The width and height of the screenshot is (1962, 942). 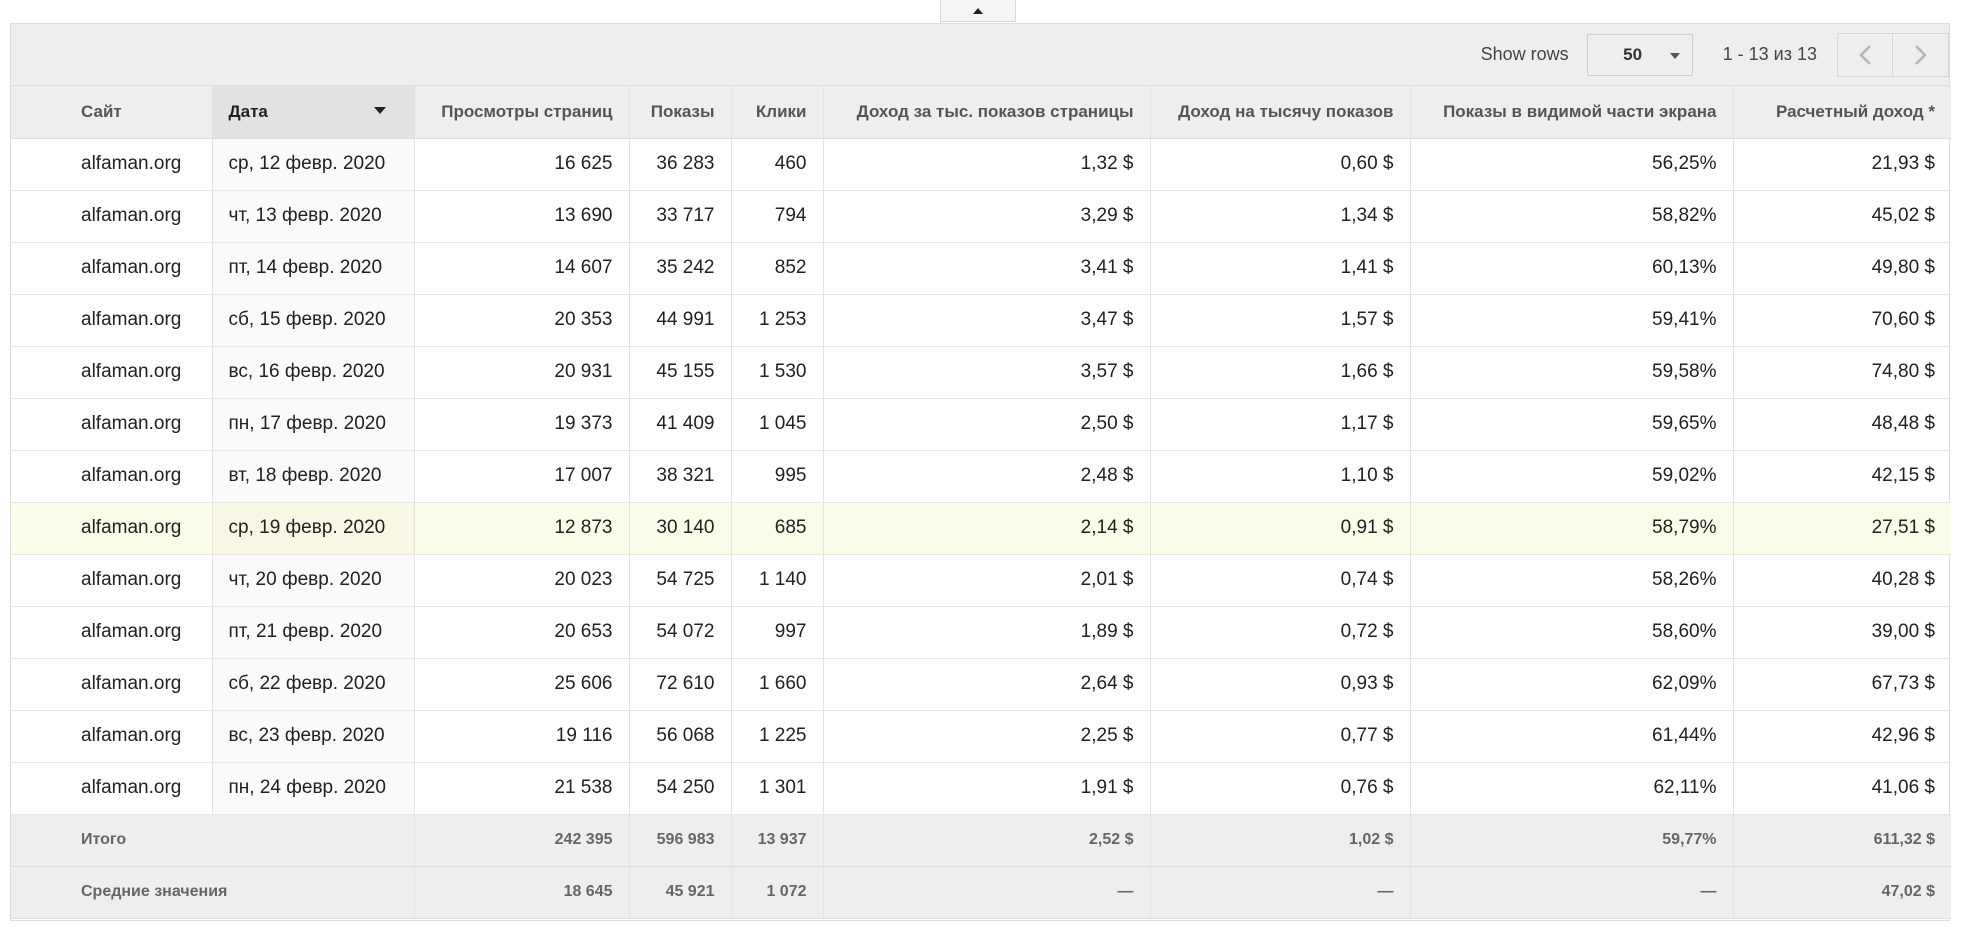 I want to click on cell-date: вт, 18 февр. 2020, so click(x=313, y=476).